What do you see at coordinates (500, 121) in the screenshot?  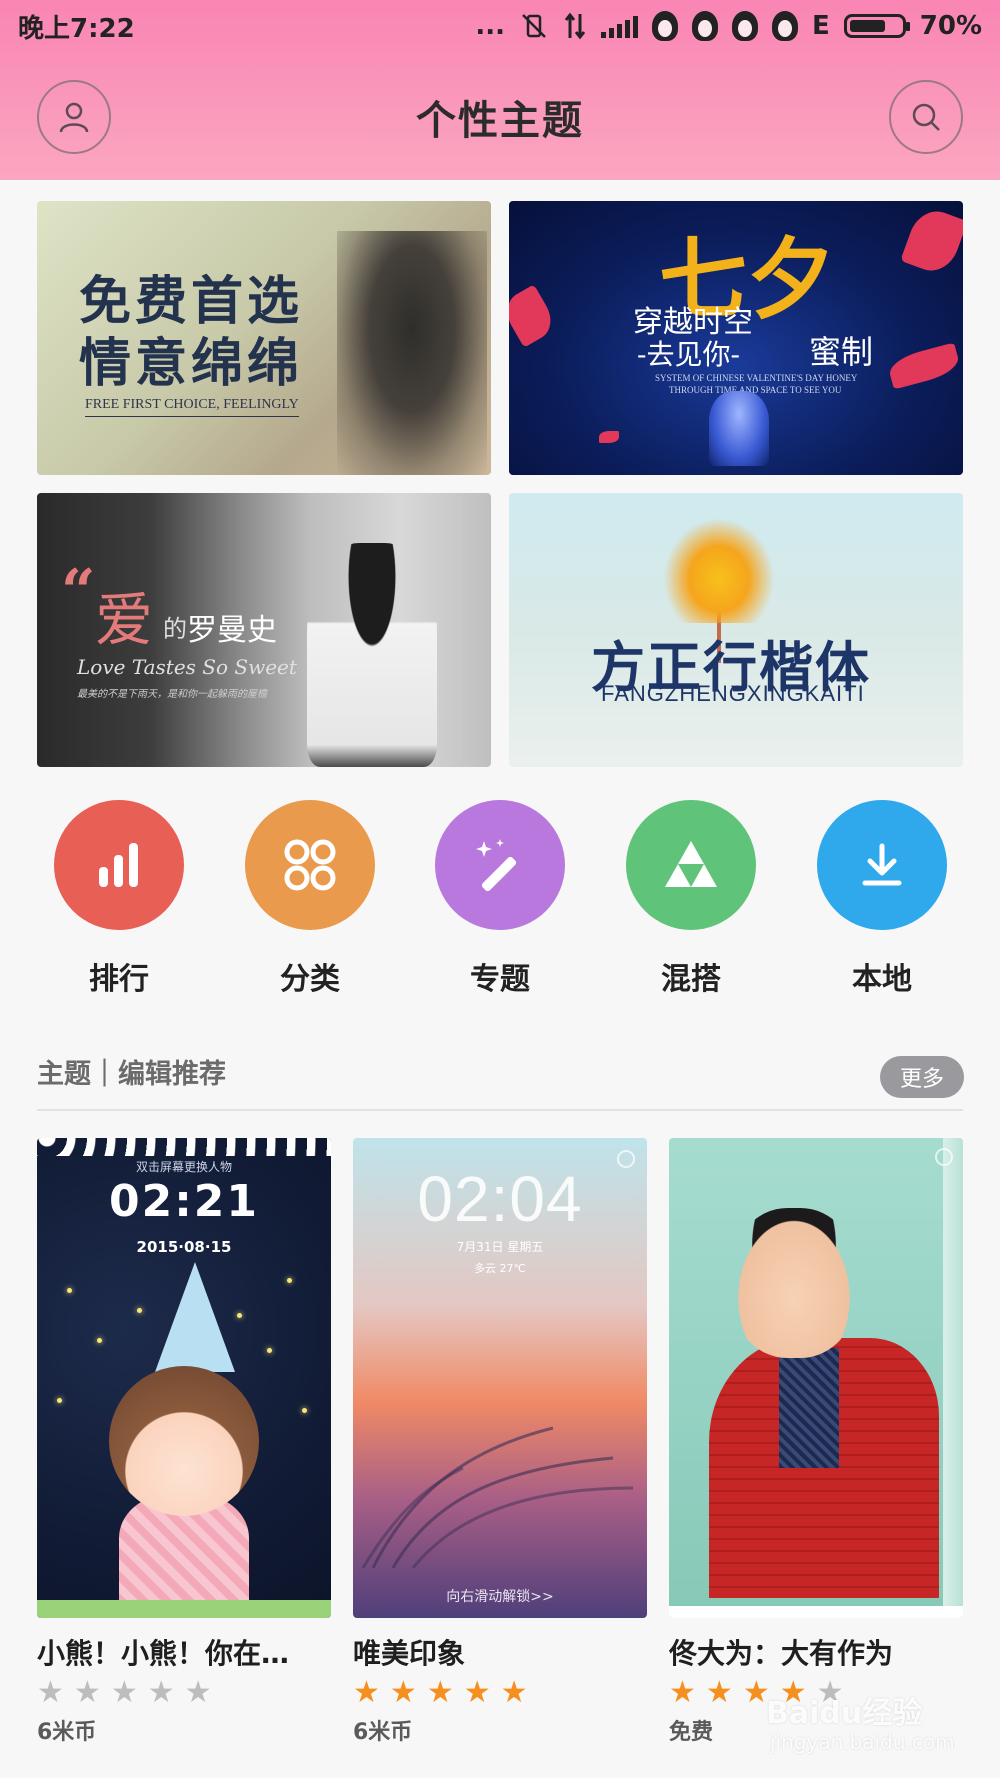 I see `page-title: 个性主题` at bounding box center [500, 121].